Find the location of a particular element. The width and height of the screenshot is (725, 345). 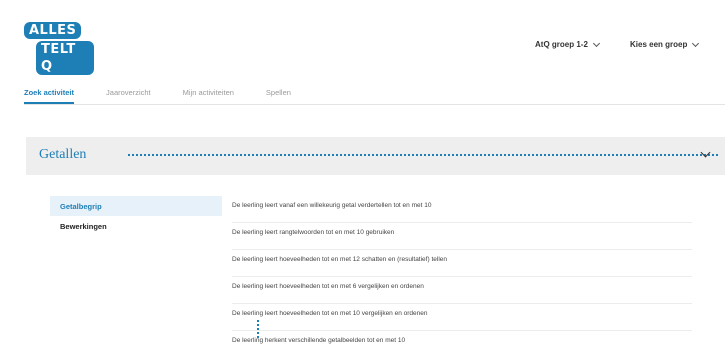

tab-mijn-activiteiten: Mijn activiteiten is located at coordinates (208, 96).